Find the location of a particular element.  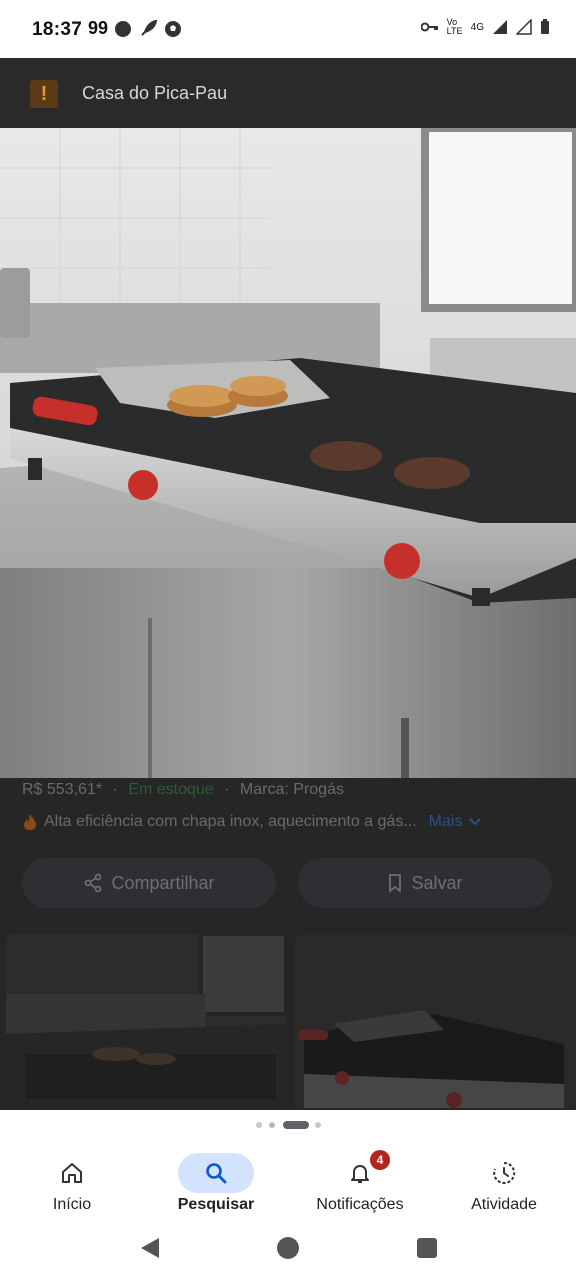

nav-label-notifications: Notificações is located at coordinates (360, 1204).